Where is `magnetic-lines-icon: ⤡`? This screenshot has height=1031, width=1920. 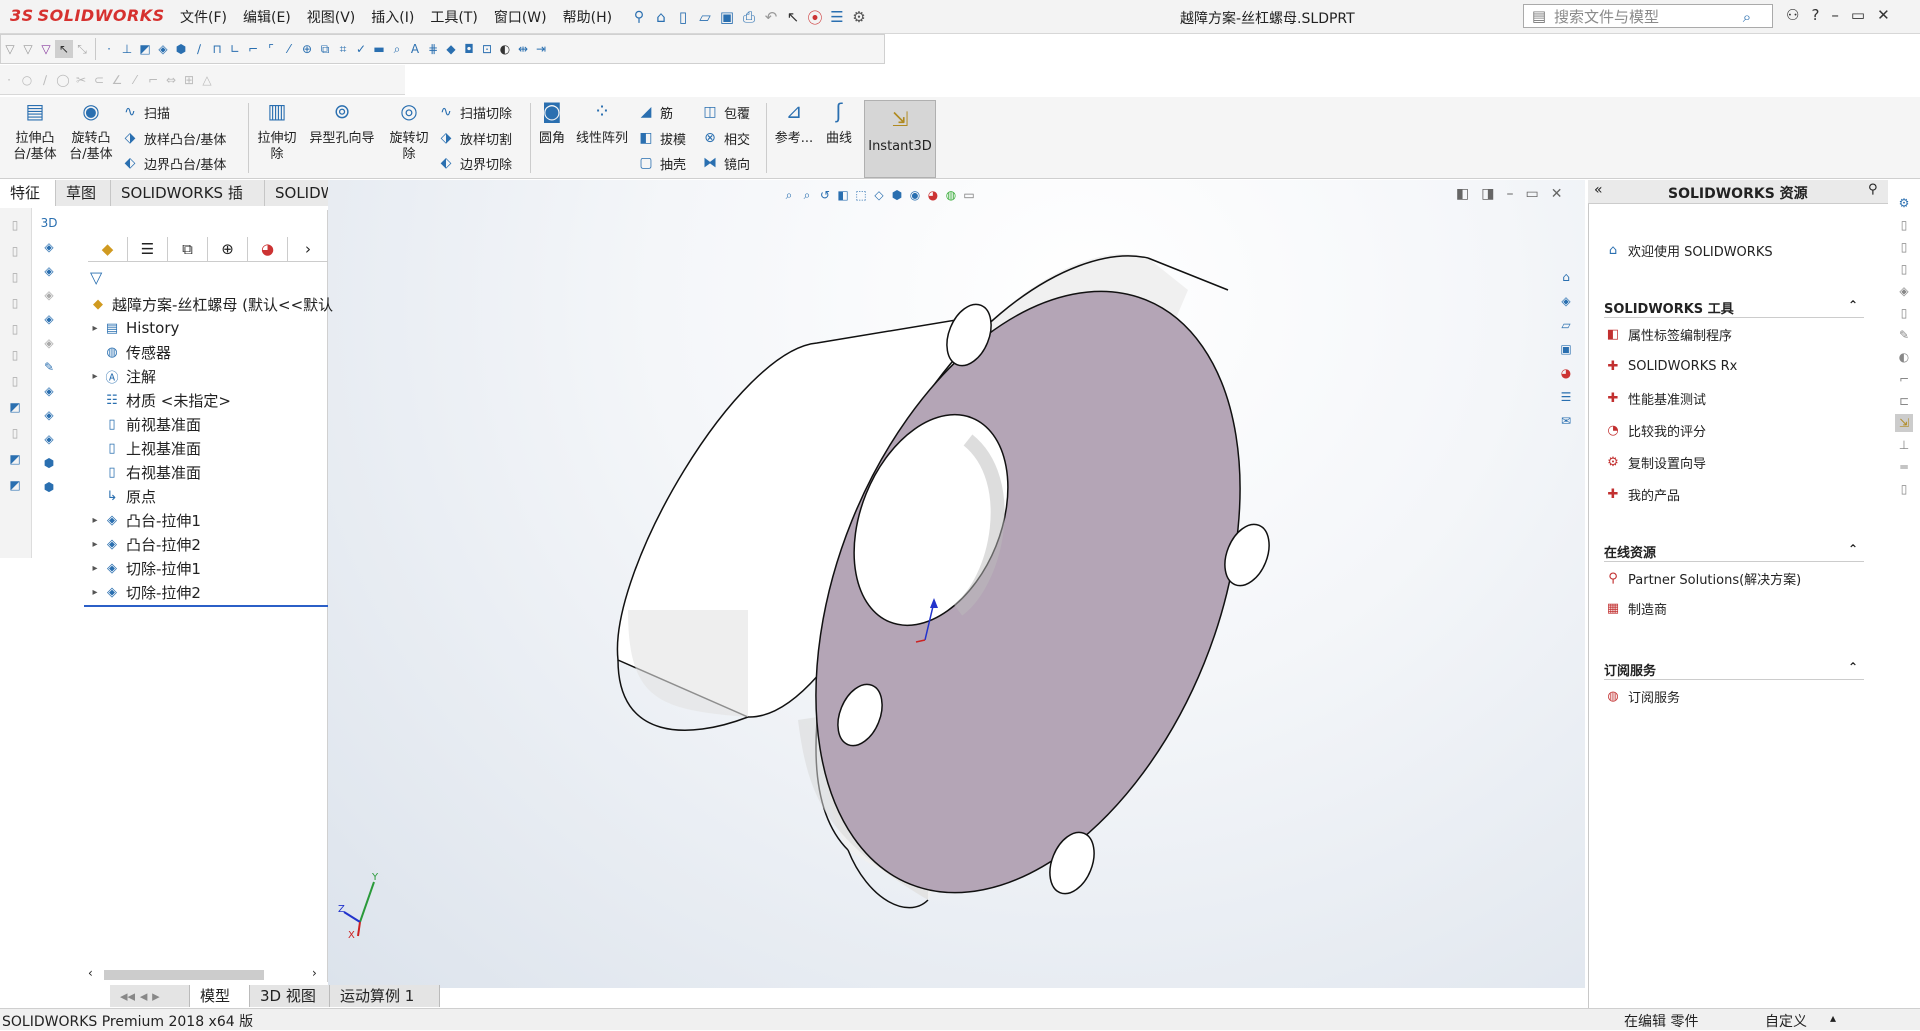
magnetic-lines-icon: ⤡ is located at coordinates (82, 49).